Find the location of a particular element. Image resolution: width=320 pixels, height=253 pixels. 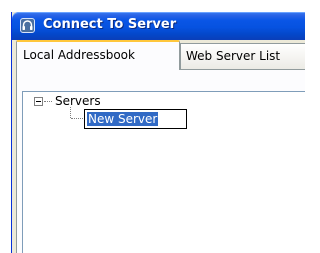

window-title: Connect To Server is located at coordinates (110, 24).